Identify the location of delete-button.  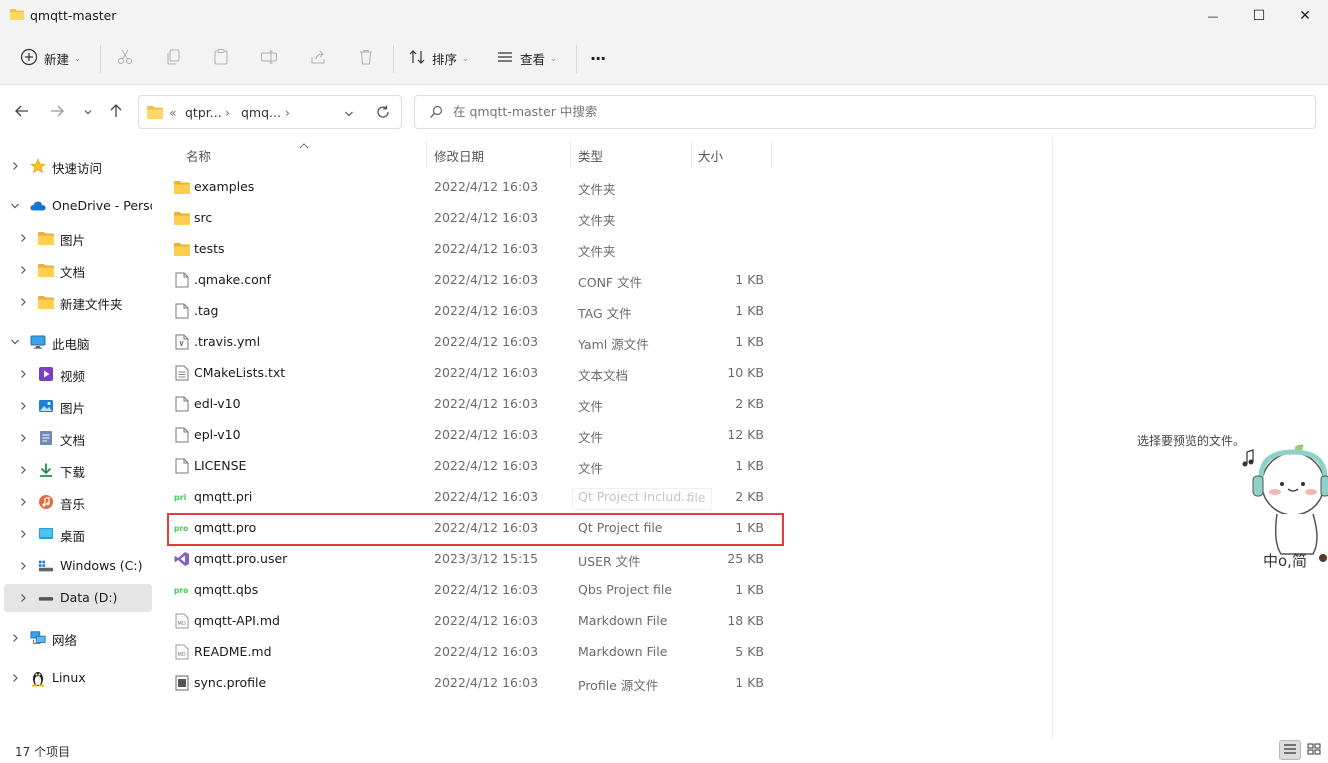
(366, 58).